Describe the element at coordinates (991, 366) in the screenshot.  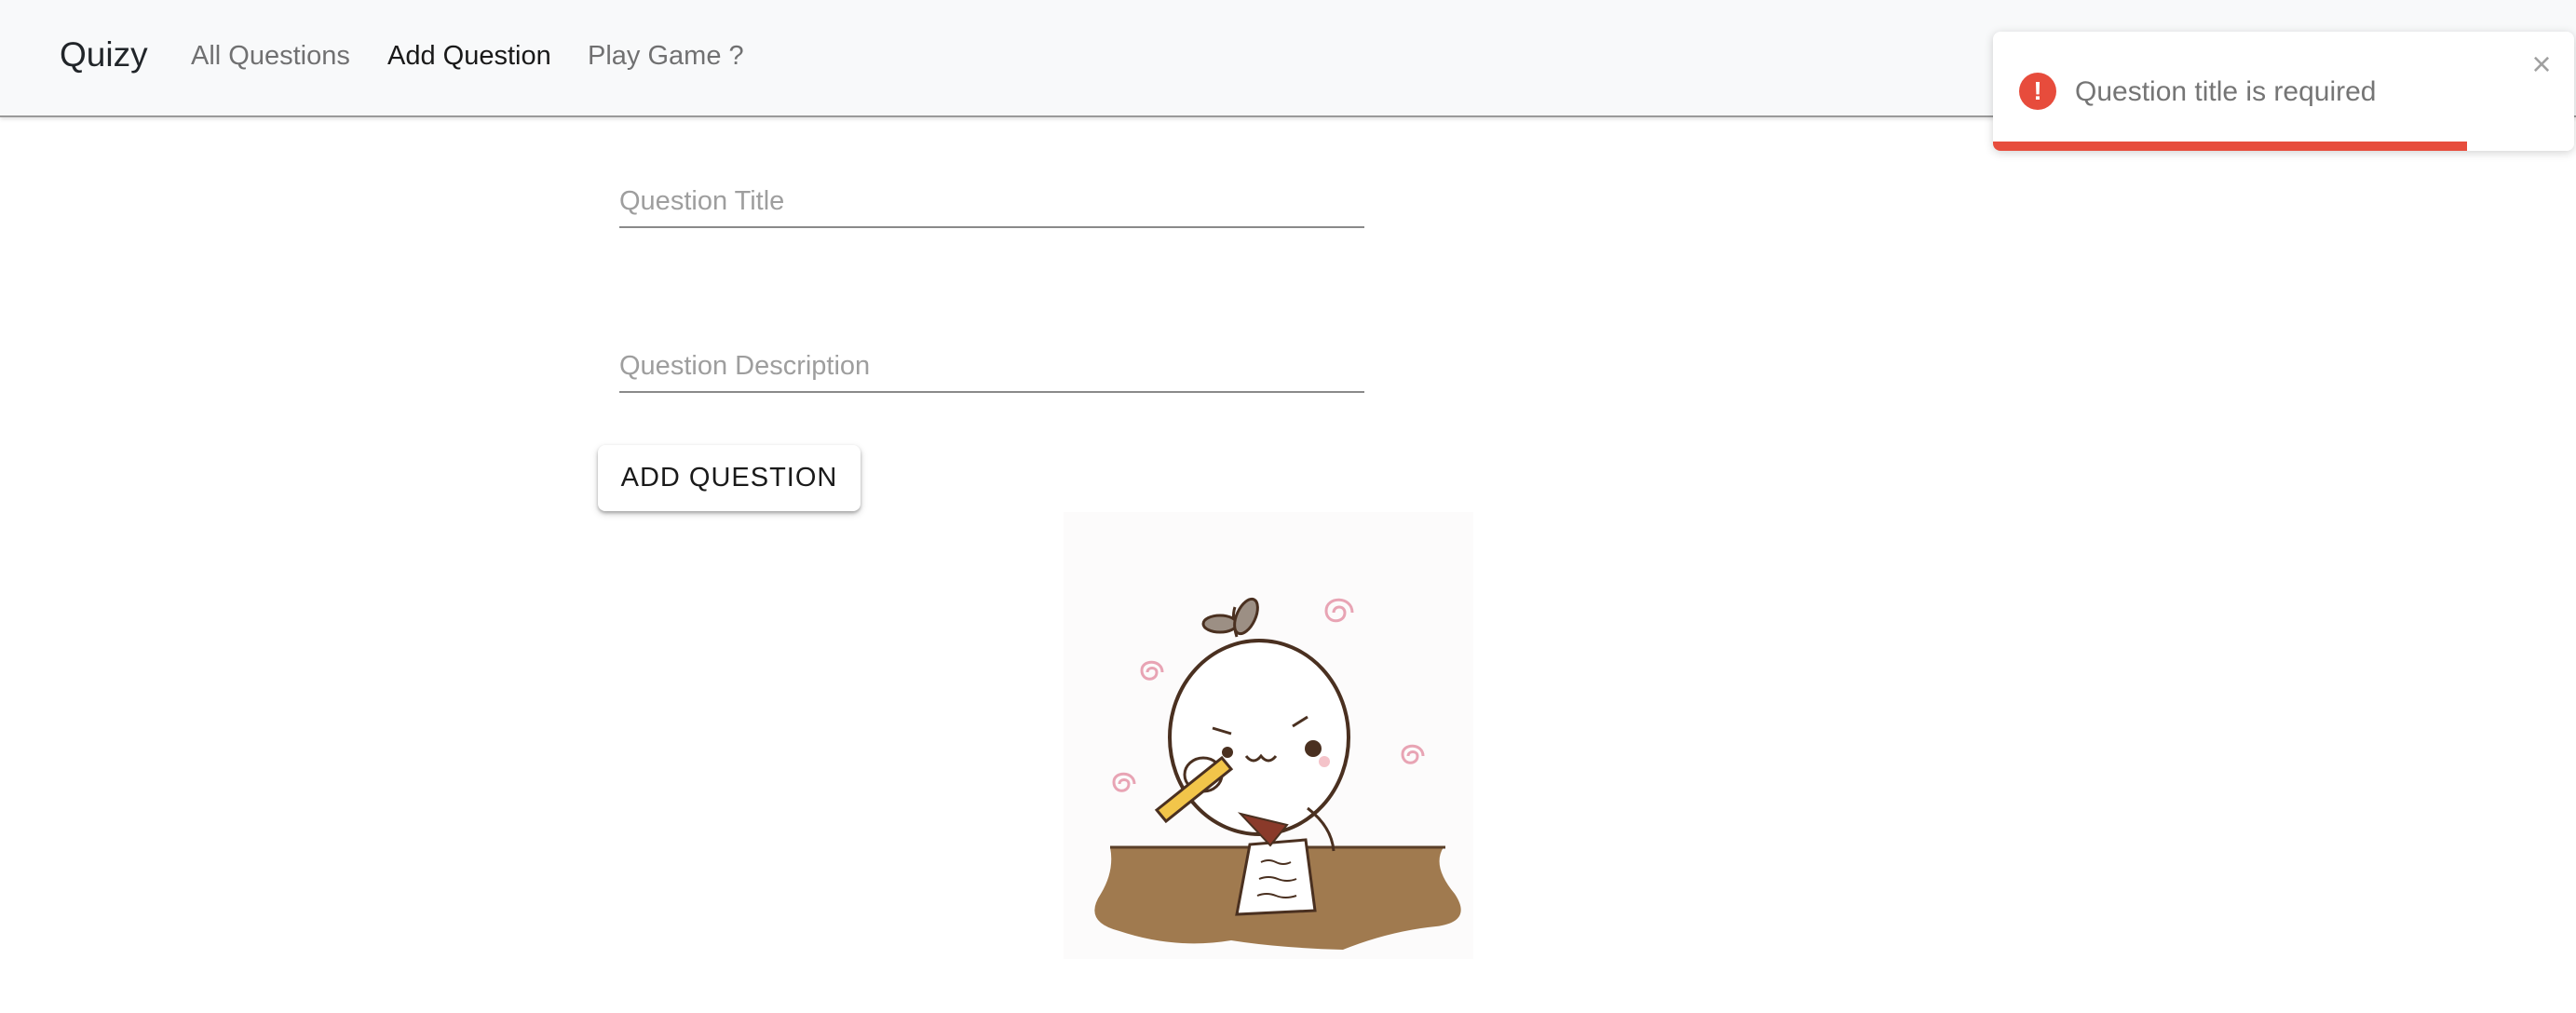
I see `question-description-input` at that location.